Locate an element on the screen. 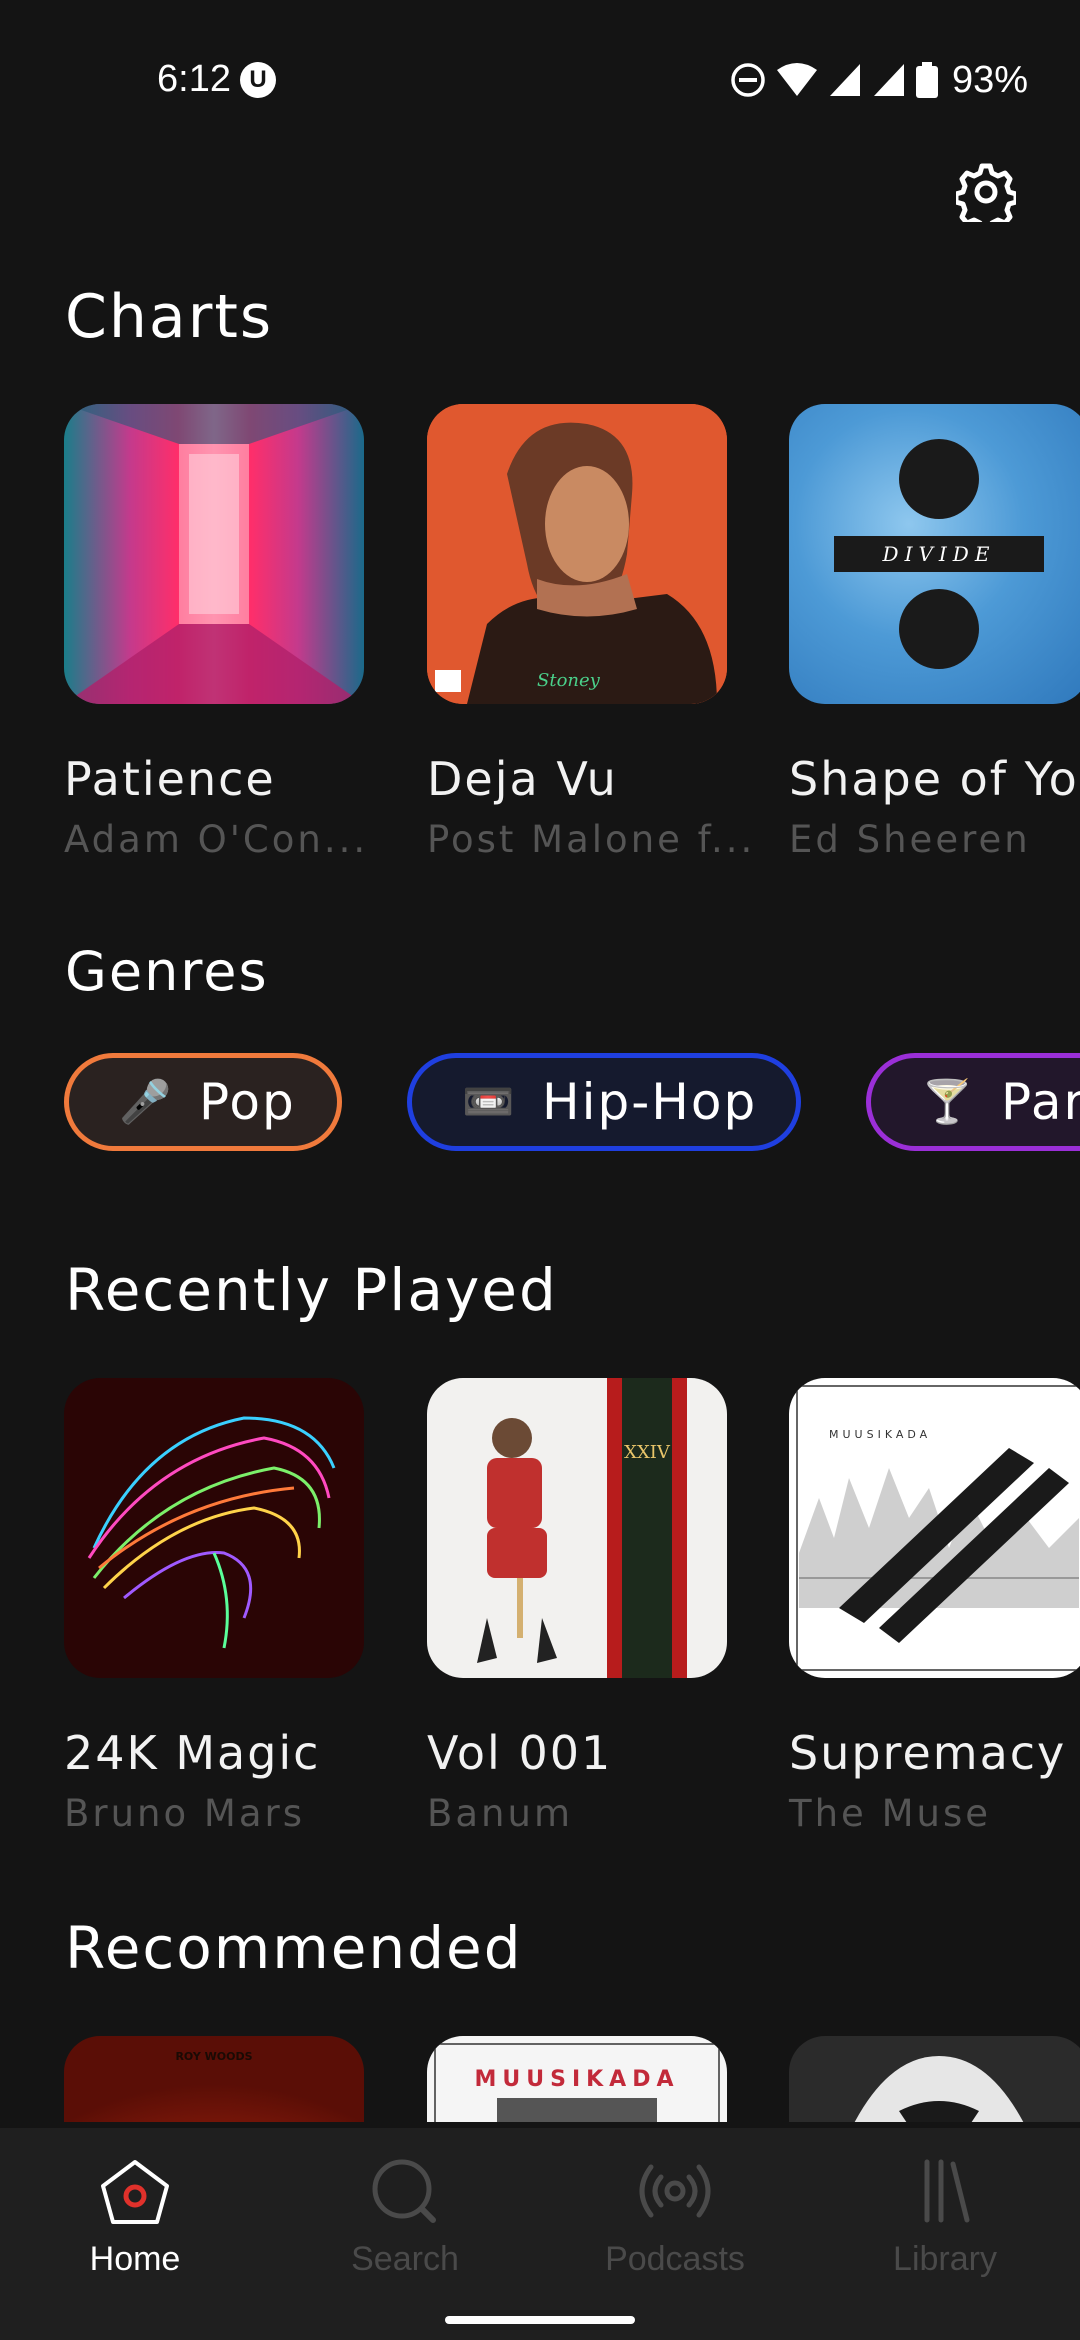 The width and height of the screenshot is (1080, 2340). nav-label: Podcasts is located at coordinates (675, 2259).